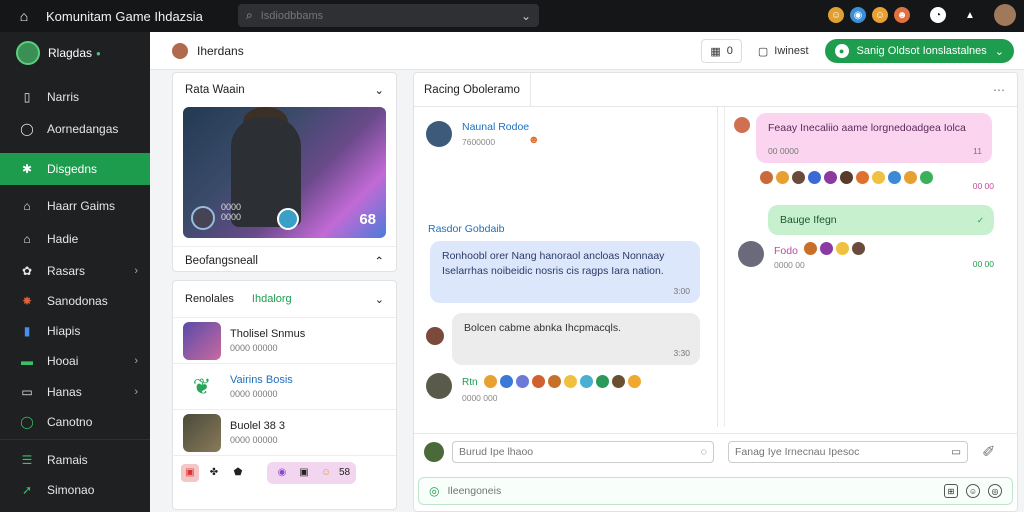  I want to click on compose-bar: ◎ ⊞ ☺ ◎, so click(715, 491).